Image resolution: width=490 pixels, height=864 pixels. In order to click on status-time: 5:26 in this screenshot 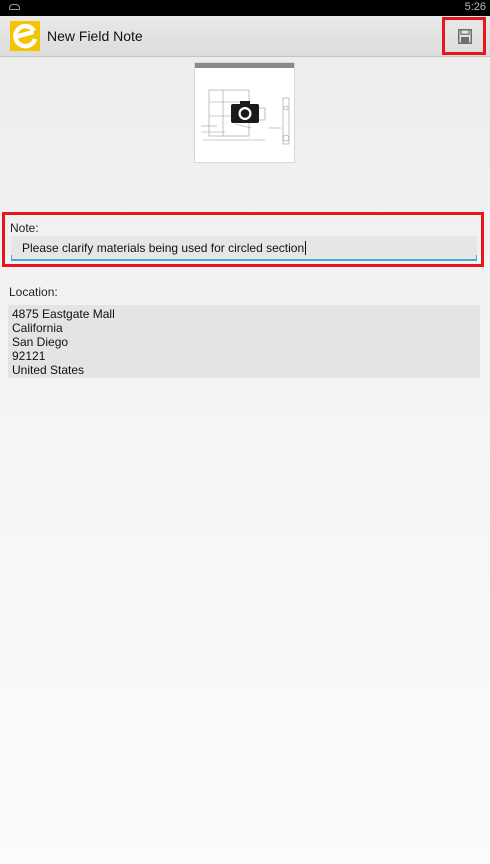, I will do `click(475, 7)`.